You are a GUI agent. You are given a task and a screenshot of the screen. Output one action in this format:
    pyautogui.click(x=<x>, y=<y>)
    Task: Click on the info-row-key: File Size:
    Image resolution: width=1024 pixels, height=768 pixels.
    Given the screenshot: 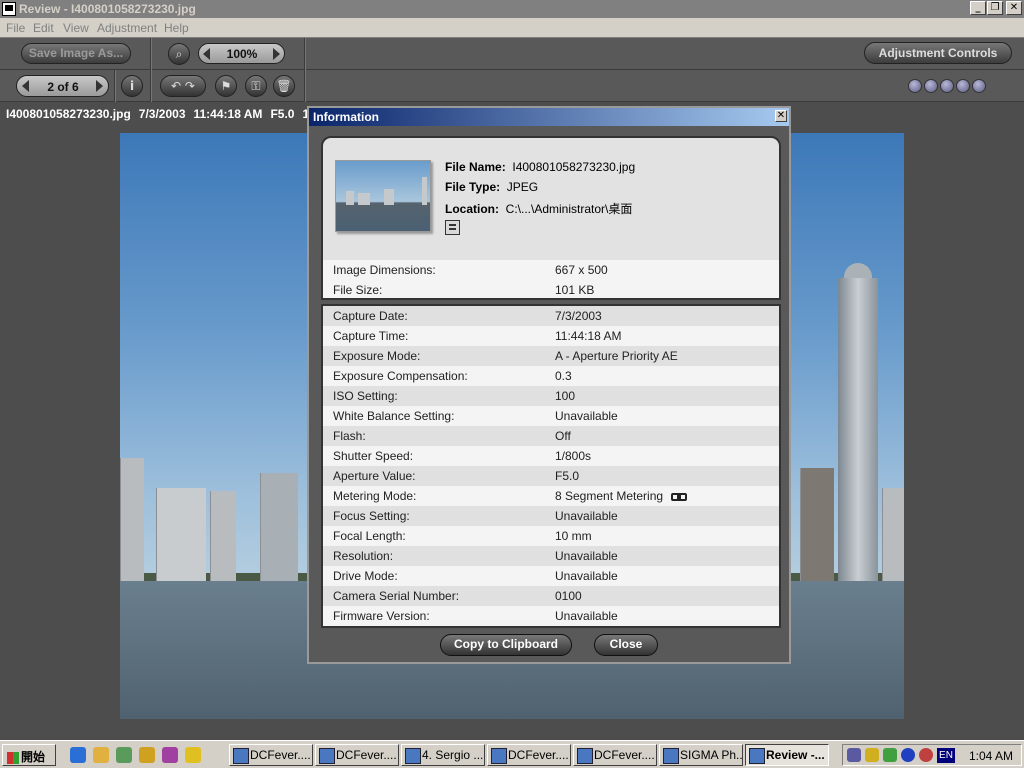 What is the action you would take?
    pyautogui.click(x=358, y=290)
    